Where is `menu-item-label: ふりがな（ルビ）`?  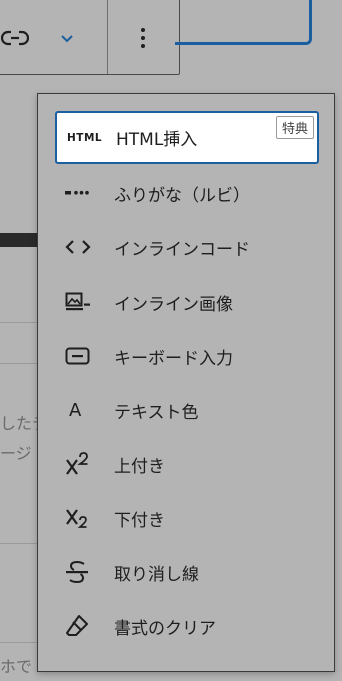
menu-item-label: ふりがな（ルビ） is located at coordinates (182, 195).